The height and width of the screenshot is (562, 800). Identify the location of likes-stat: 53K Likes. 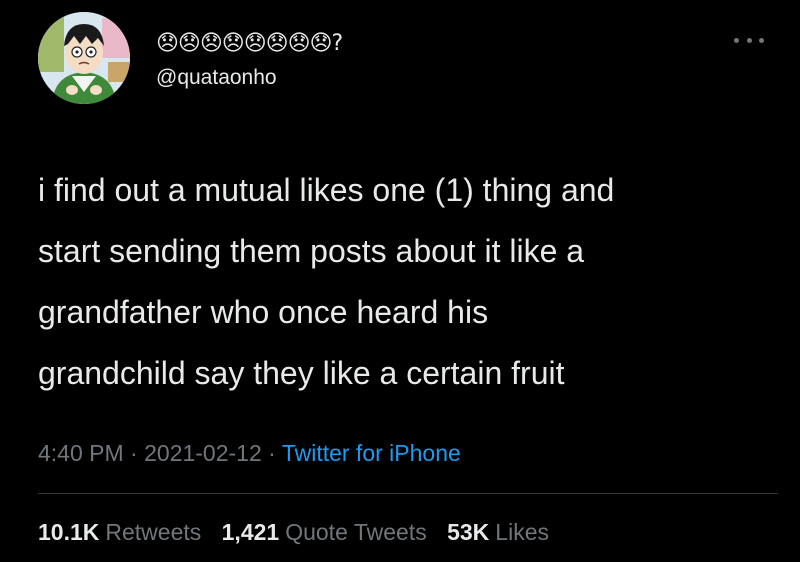
(498, 532).